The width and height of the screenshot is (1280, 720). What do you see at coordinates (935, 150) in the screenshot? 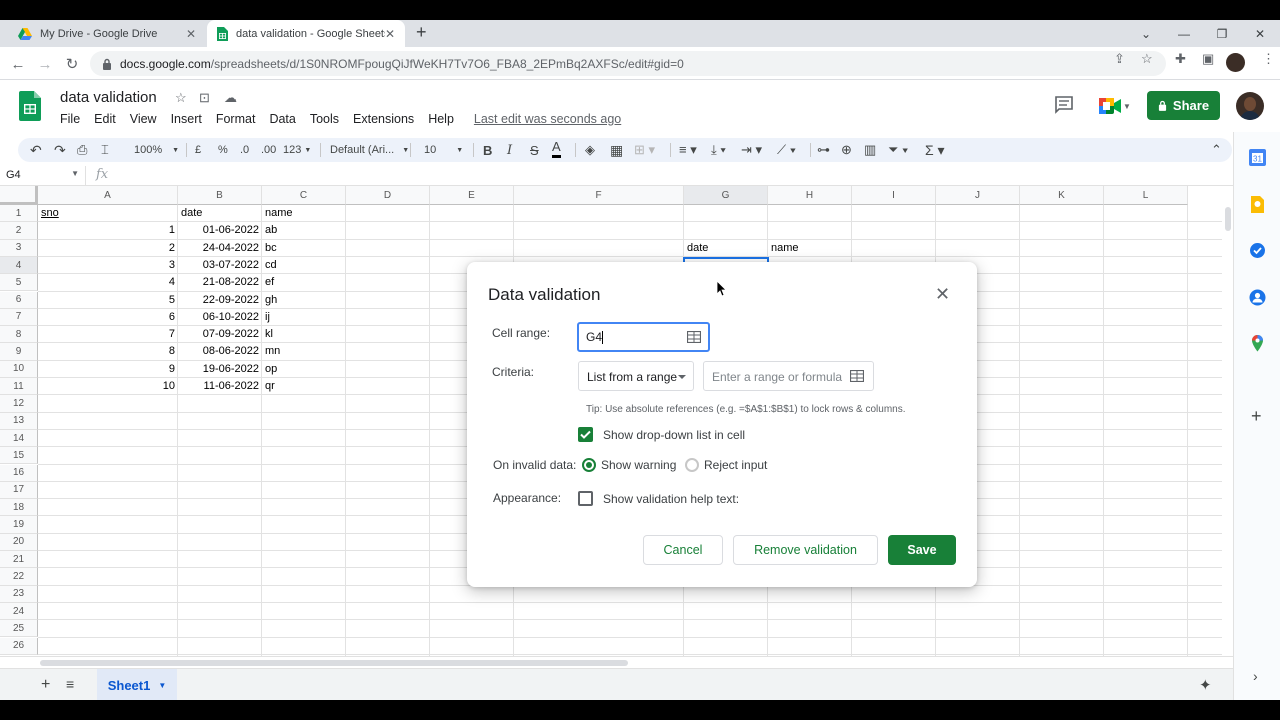
I see `functions-icon: Σ ▾` at bounding box center [935, 150].